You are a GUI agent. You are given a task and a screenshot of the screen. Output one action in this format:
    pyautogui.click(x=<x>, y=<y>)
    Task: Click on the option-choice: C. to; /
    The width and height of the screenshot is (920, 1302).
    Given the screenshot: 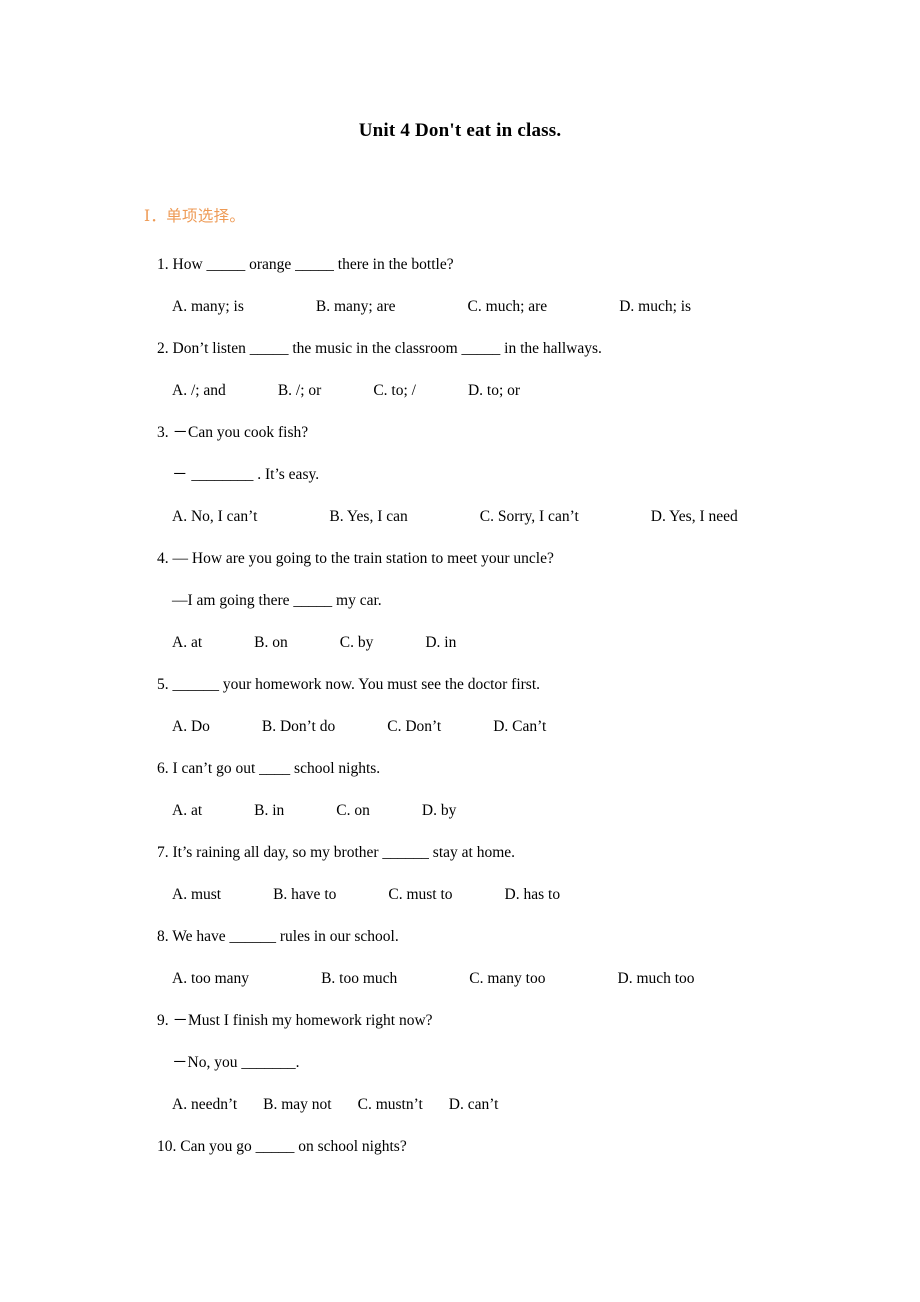 What is the action you would take?
    pyautogui.click(x=394, y=391)
    